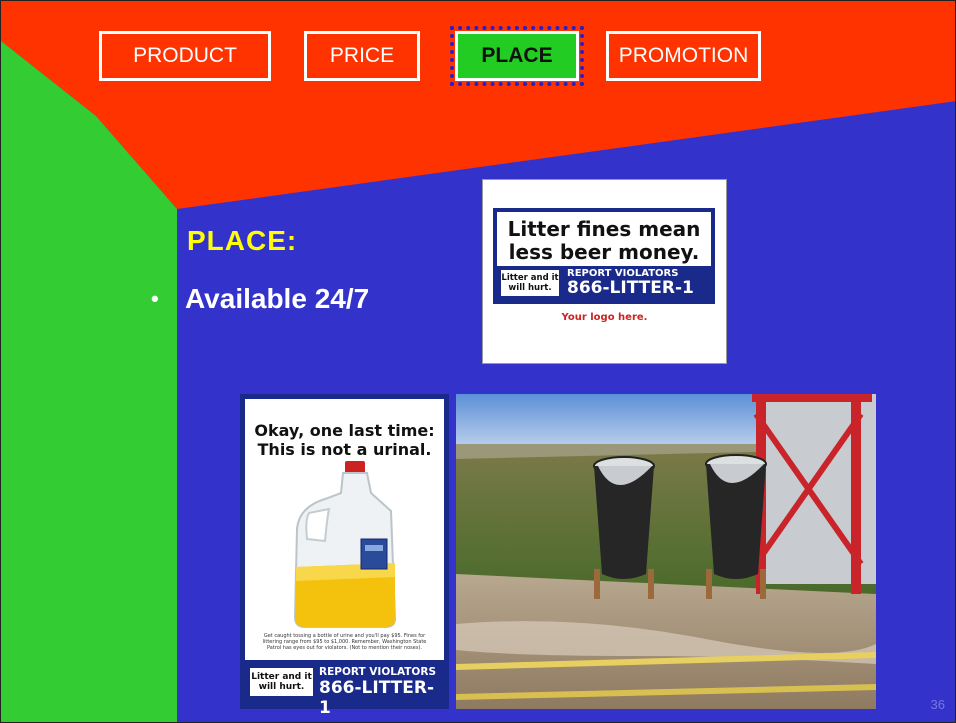 The height and width of the screenshot is (723, 956). Describe the element at coordinates (281, 682) in the screenshot. I see `poster-slogan: Litter and it will hurt.` at that location.